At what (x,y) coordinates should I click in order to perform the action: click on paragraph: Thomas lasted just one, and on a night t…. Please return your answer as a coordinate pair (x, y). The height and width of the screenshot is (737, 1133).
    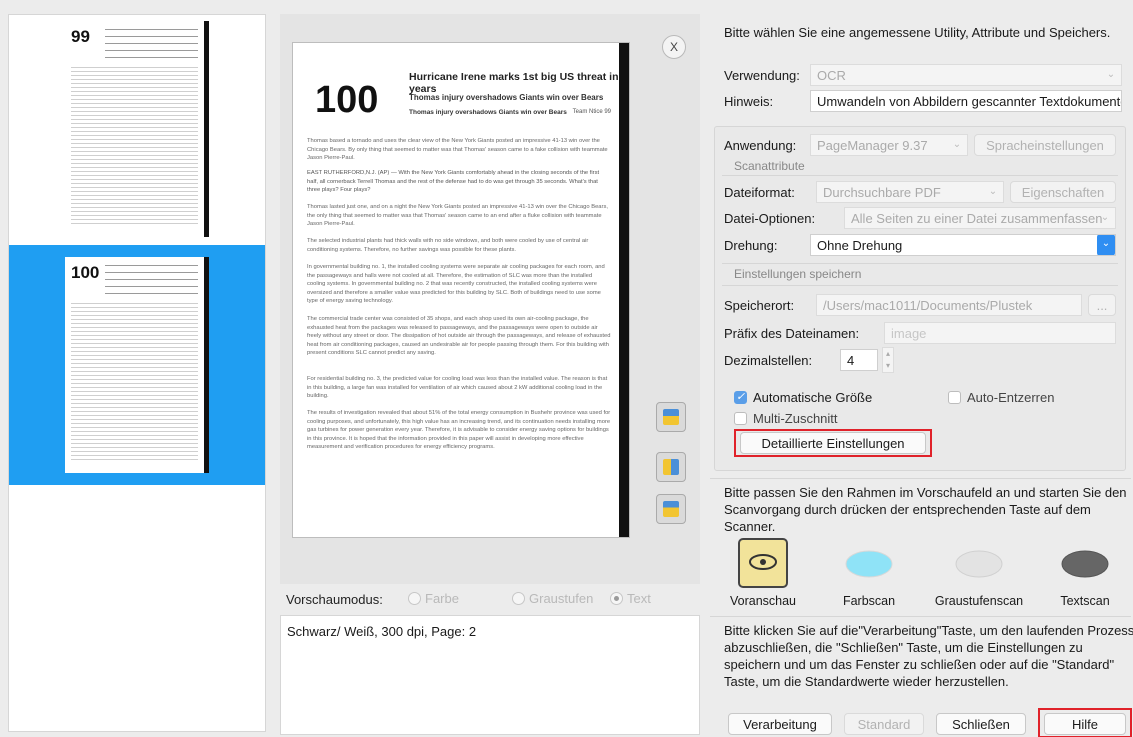
    Looking at the image, I should click on (457, 216).